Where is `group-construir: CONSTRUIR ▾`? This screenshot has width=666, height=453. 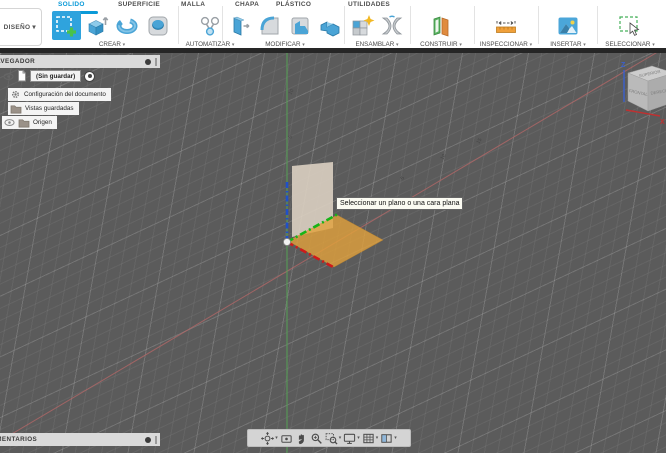
group-construir: CONSTRUIR ▾ is located at coordinates (441, 29).